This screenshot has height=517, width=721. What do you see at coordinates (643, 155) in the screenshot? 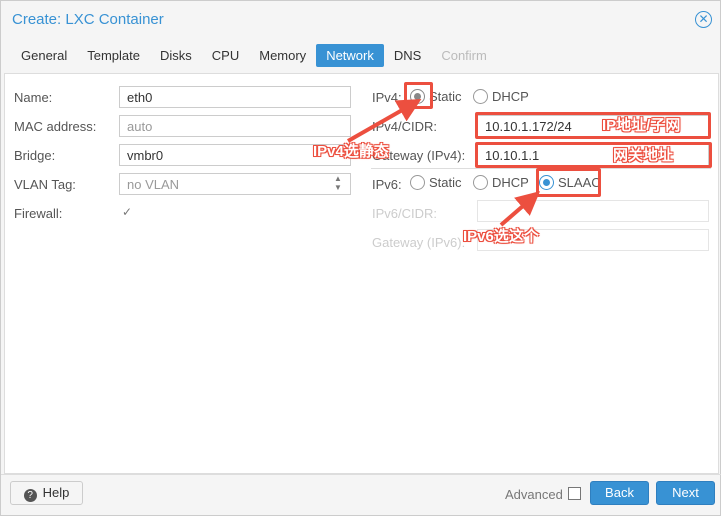
I see `annotation-gateway: 网关地址` at bounding box center [643, 155].